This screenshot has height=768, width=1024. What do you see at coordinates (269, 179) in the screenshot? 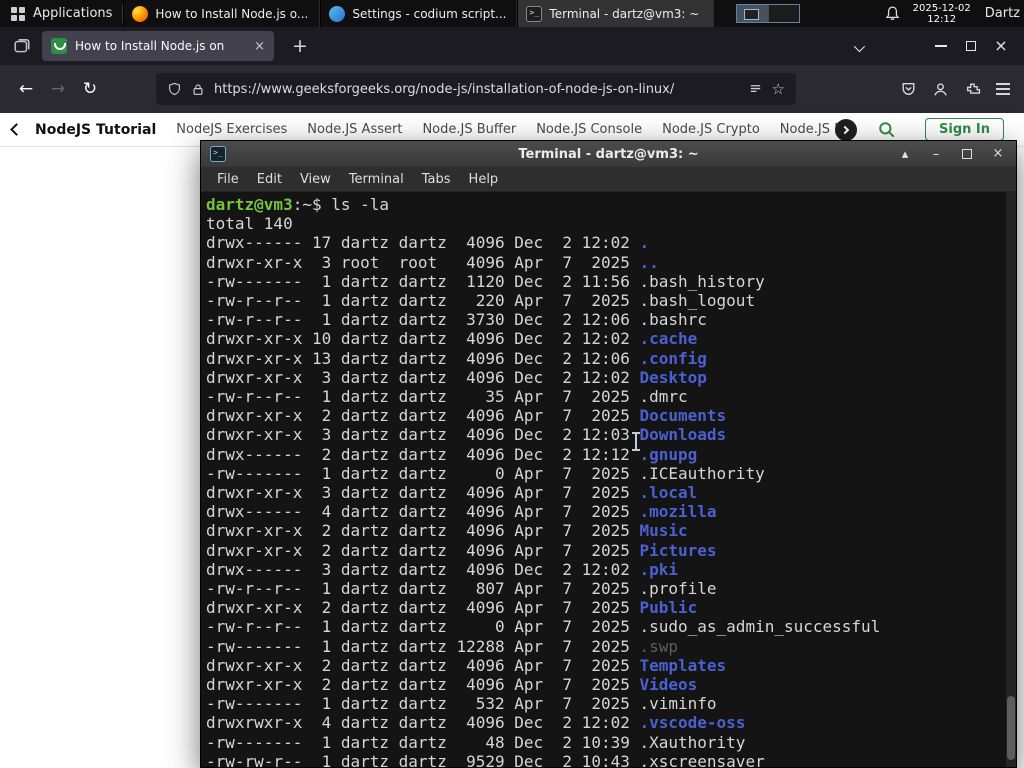
I see `terminal-menu-edit: Edit` at bounding box center [269, 179].